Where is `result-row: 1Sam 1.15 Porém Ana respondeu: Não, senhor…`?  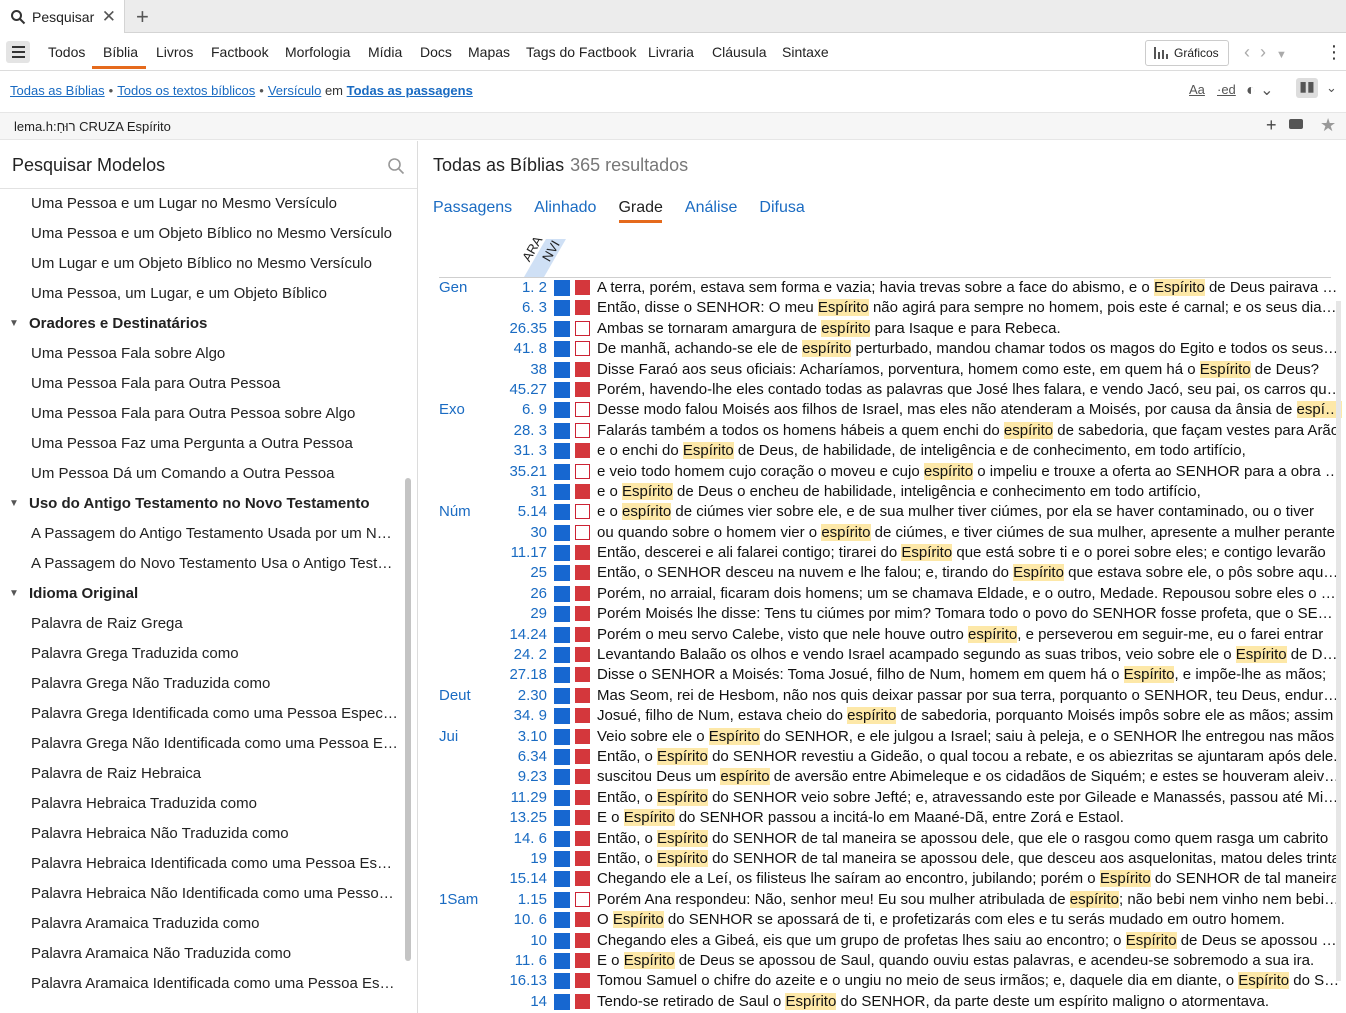
result-row: 1Sam 1.15 Porém Ana respondeu: Não, senhor… is located at coordinates (890, 900).